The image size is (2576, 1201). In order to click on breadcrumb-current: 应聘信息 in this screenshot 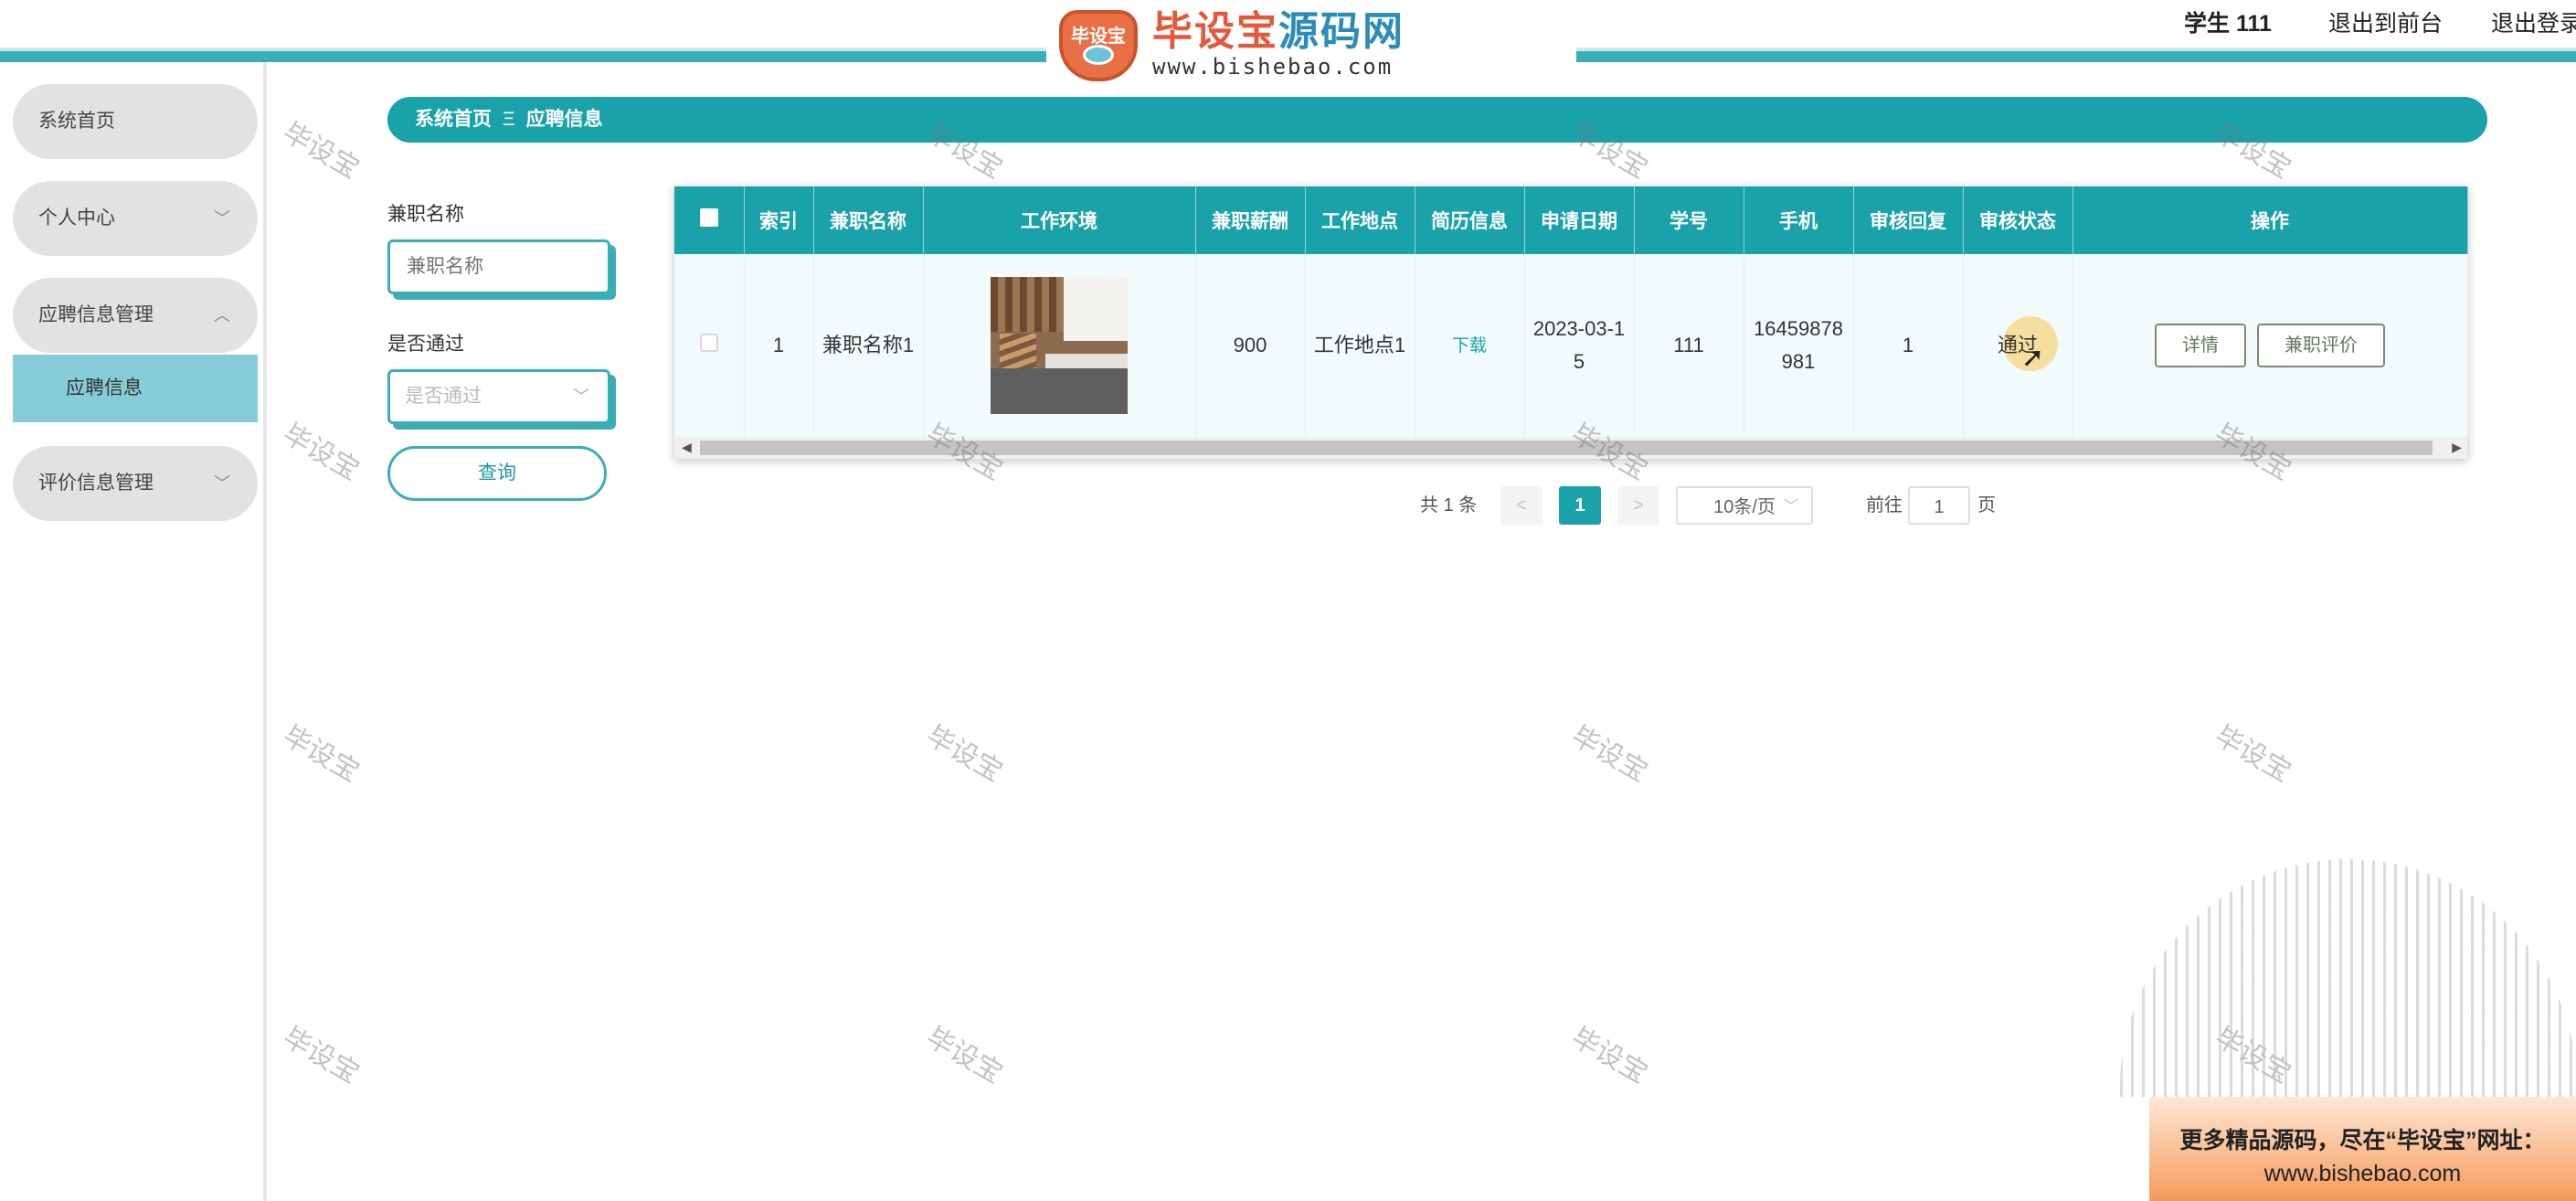, I will do `click(564, 119)`.